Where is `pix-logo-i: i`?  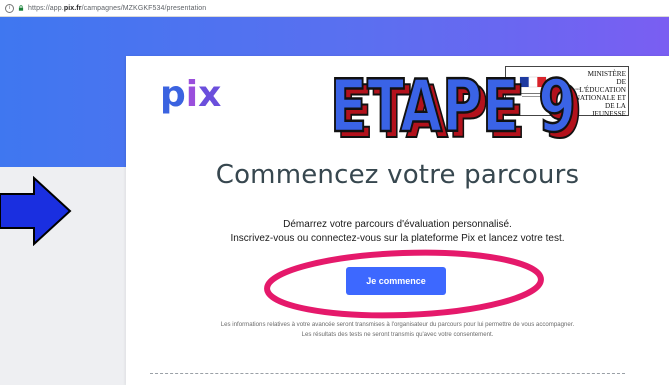 pix-logo-i: i is located at coordinates (192, 94).